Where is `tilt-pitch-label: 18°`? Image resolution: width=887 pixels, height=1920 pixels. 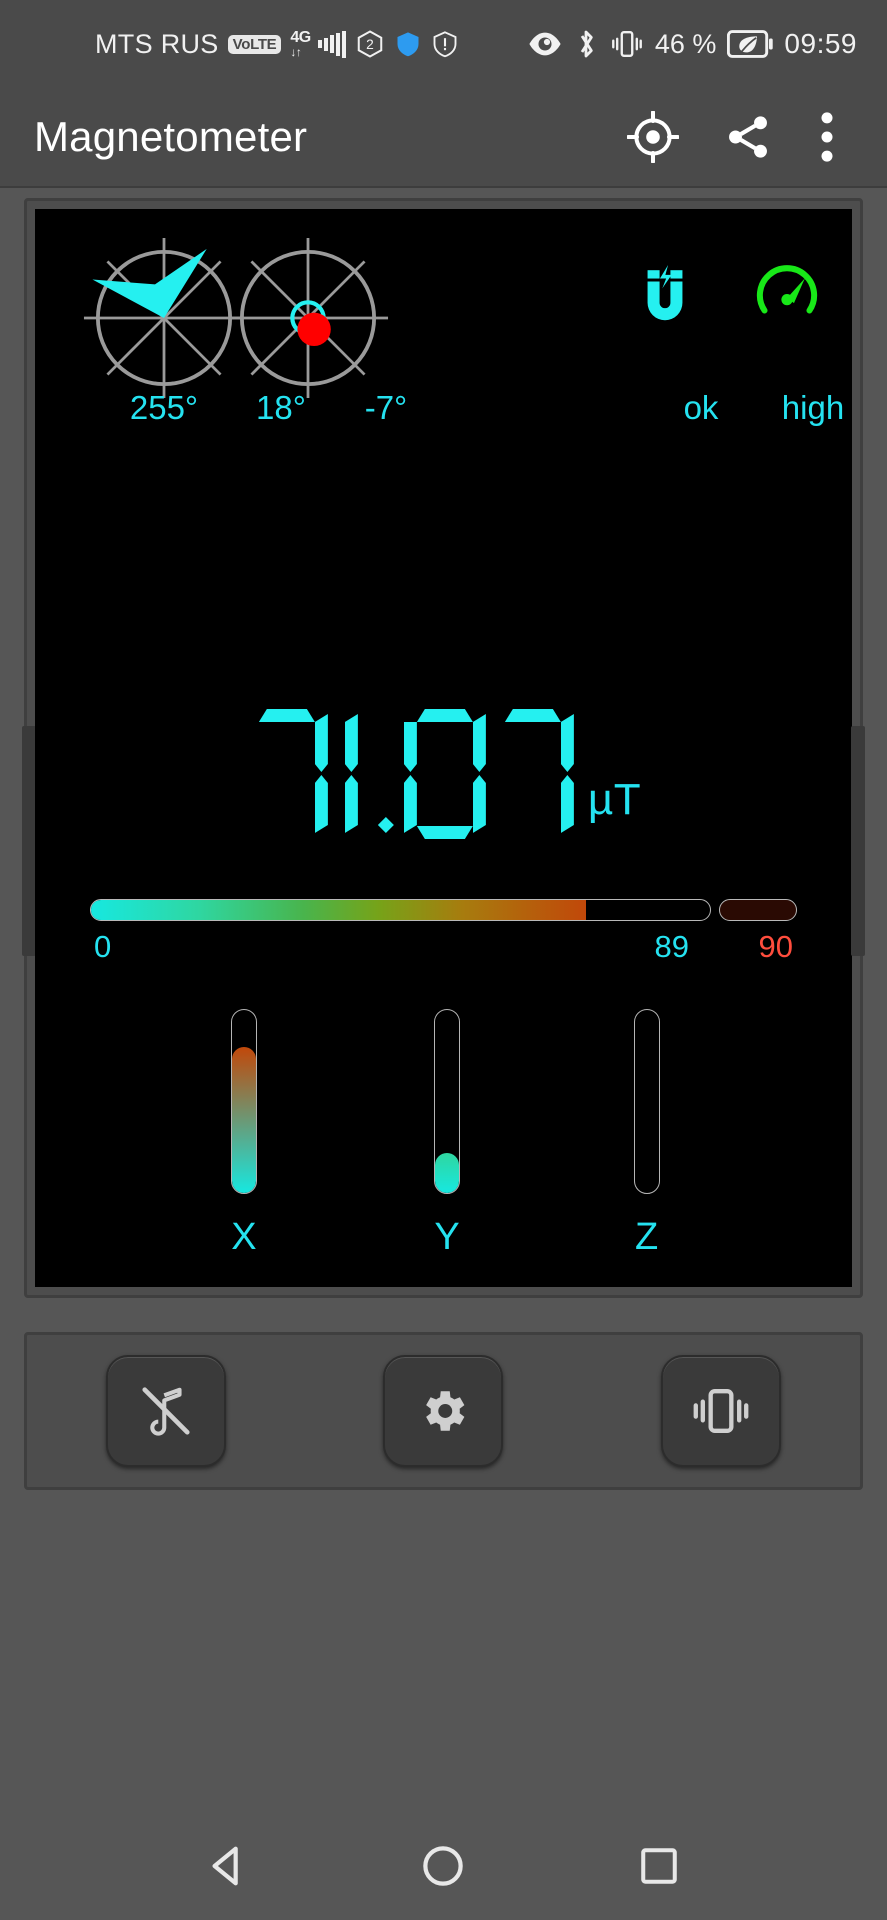 tilt-pitch-label: 18° is located at coordinates (281, 407).